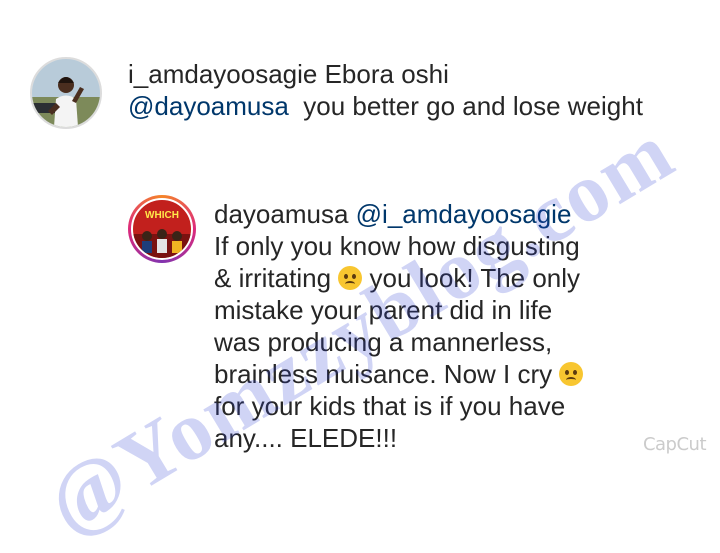 Image resolution: width=720 pixels, height=553 pixels. What do you see at coordinates (281, 214) in the screenshot?
I see `comment-2-username: dayoamusa` at bounding box center [281, 214].